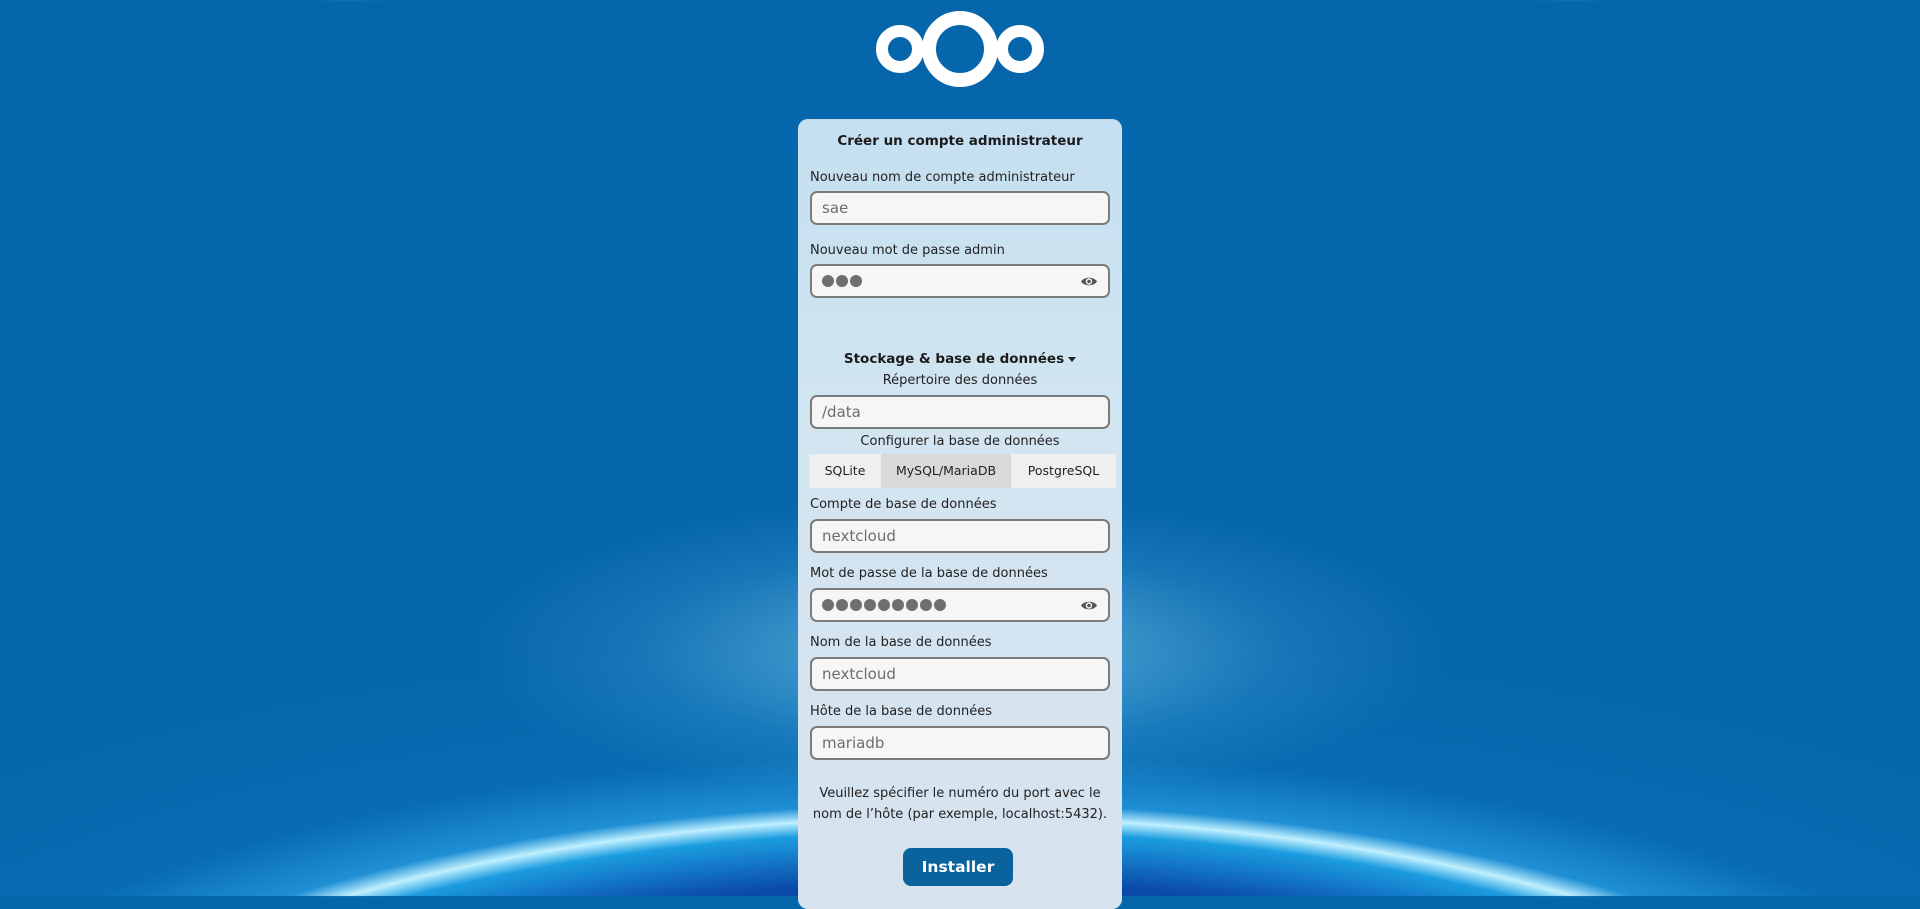  Describe the element at coordinates (859, 674) in the screenshot. I see `db-name-value: nextcloud` at that location.